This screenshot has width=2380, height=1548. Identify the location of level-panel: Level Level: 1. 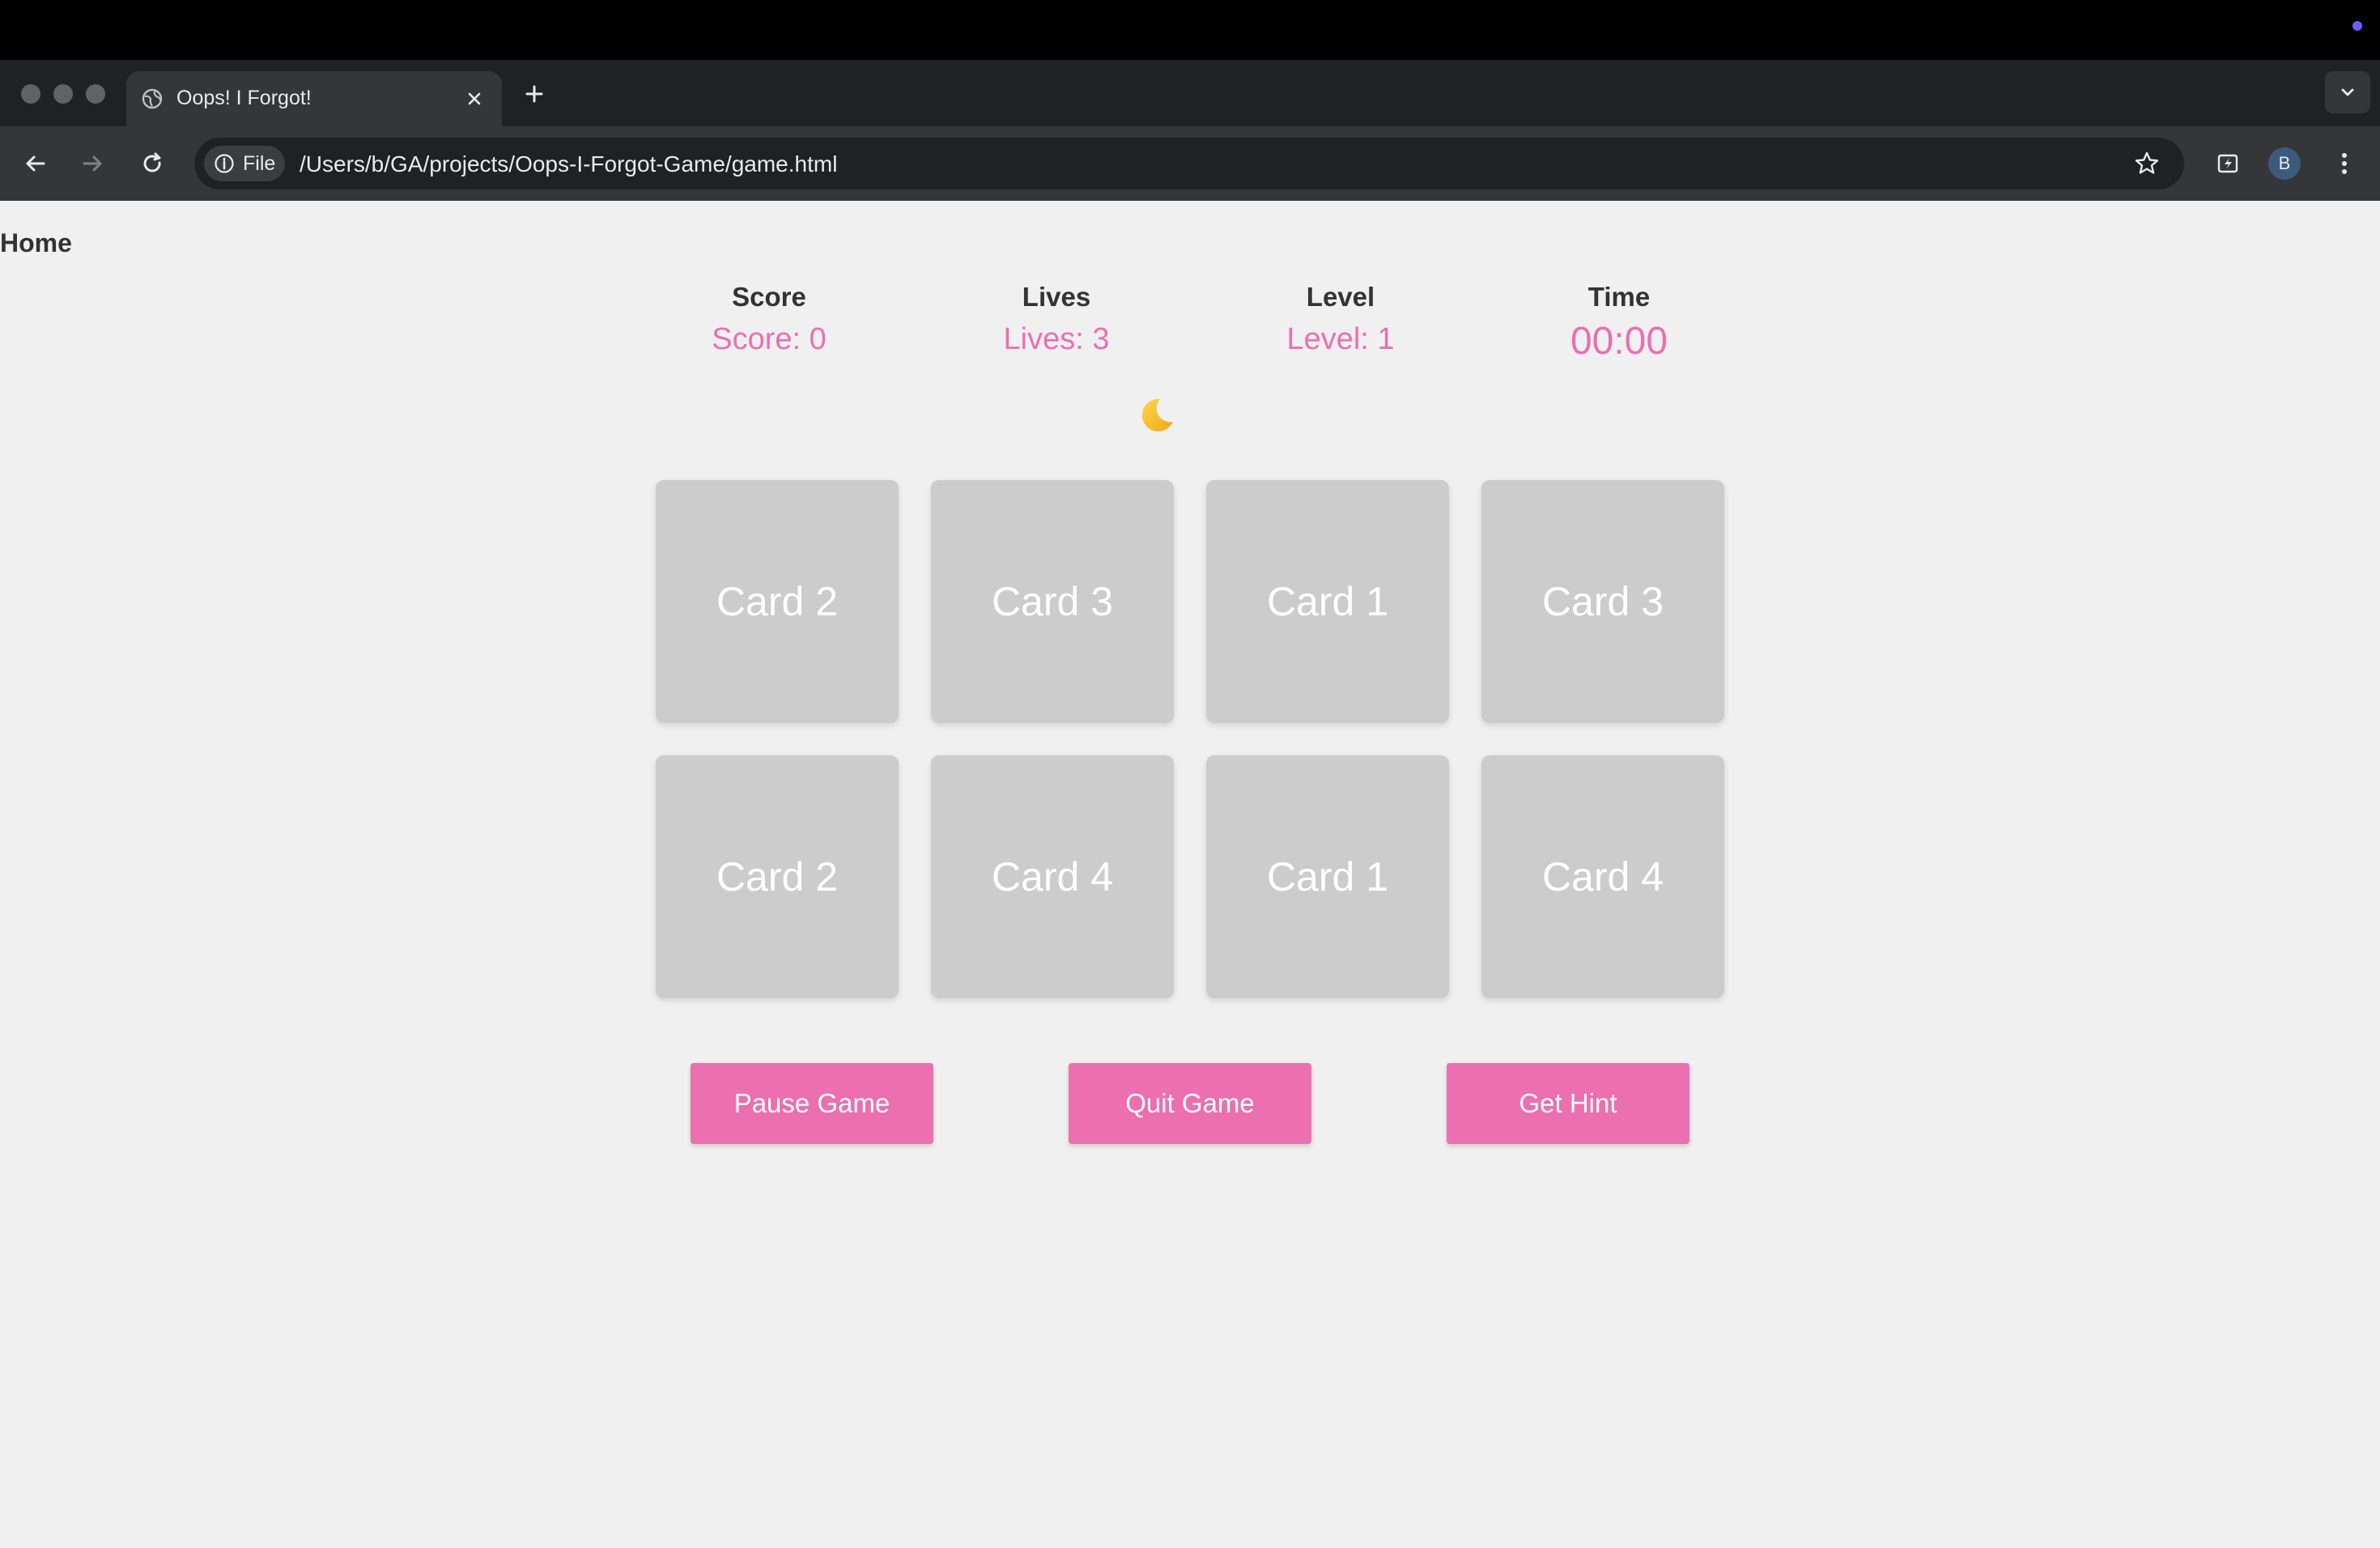
(1340, 320).